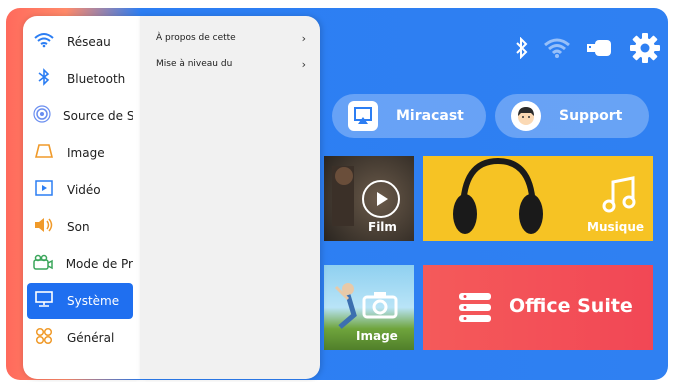  What do you see at coordinates (43, 264) in the screenshot?
I see `projector-icon` at bounding box center [43, 264].